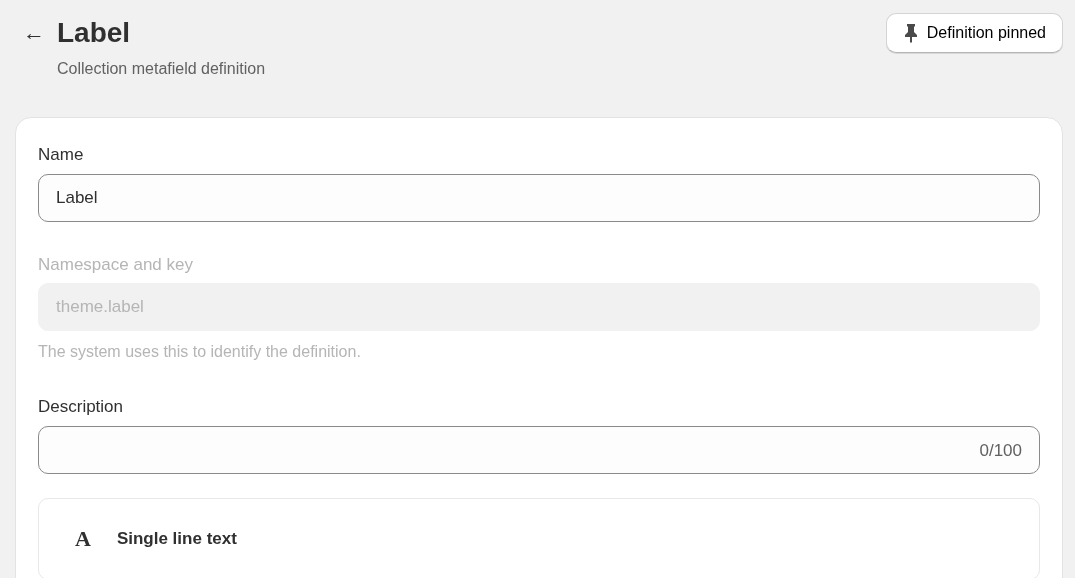  What do you see at coordinates (974, 33) in the screenshot?
I see `pin-button: Definition pinned` at bounding box center [974, 33].